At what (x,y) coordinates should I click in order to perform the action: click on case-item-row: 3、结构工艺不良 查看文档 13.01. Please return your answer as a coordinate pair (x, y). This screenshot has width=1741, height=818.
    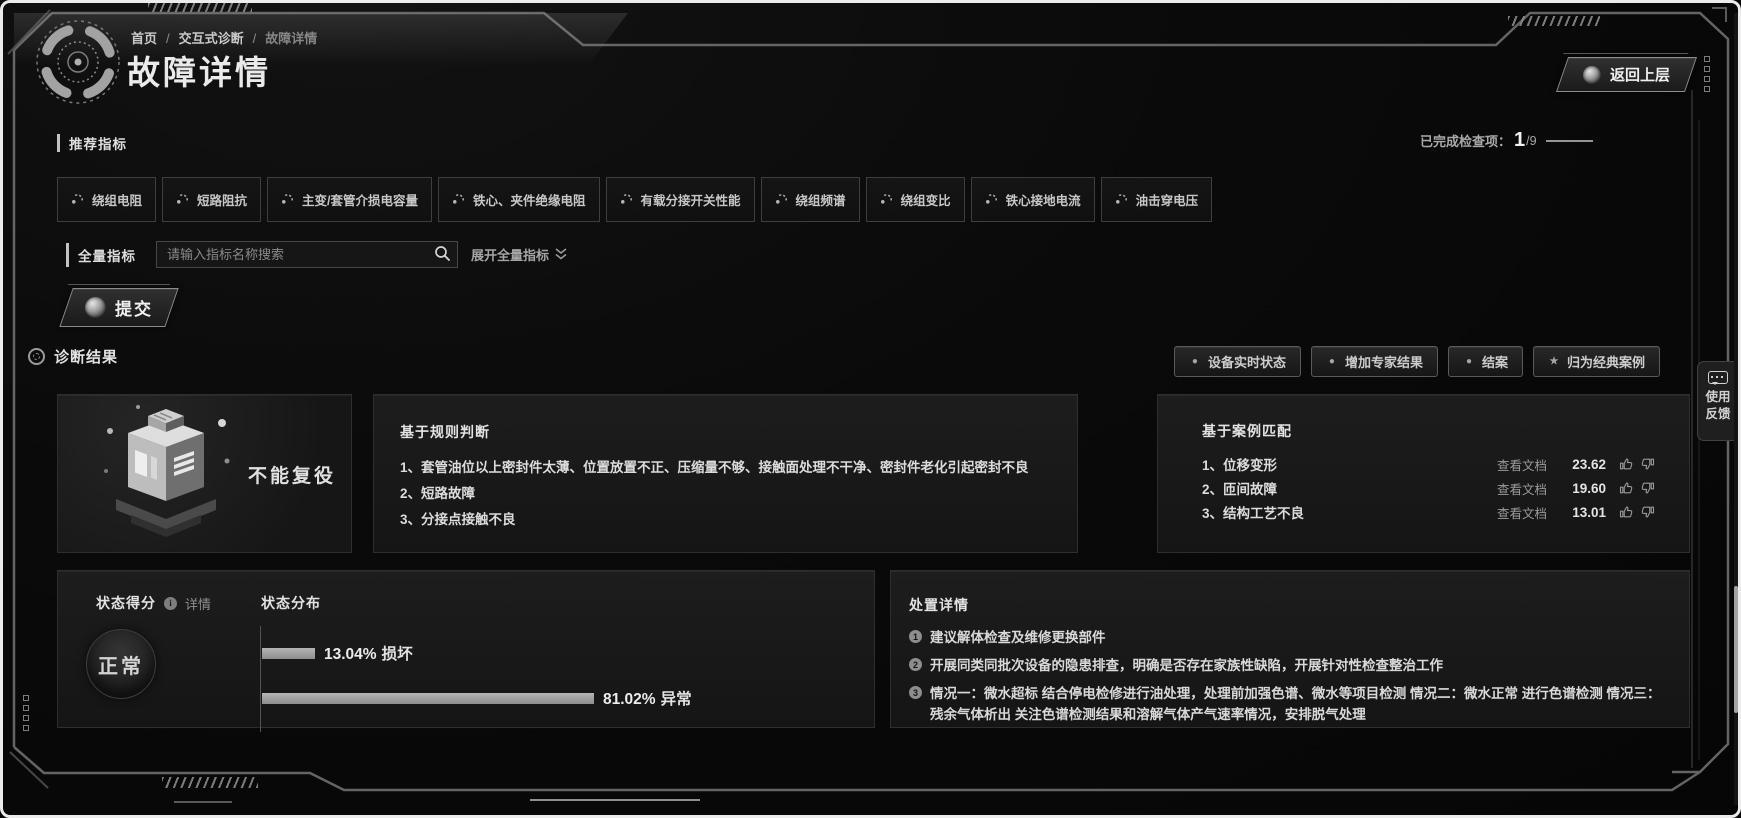
    Looking at the image, I should click on (1428, 512).